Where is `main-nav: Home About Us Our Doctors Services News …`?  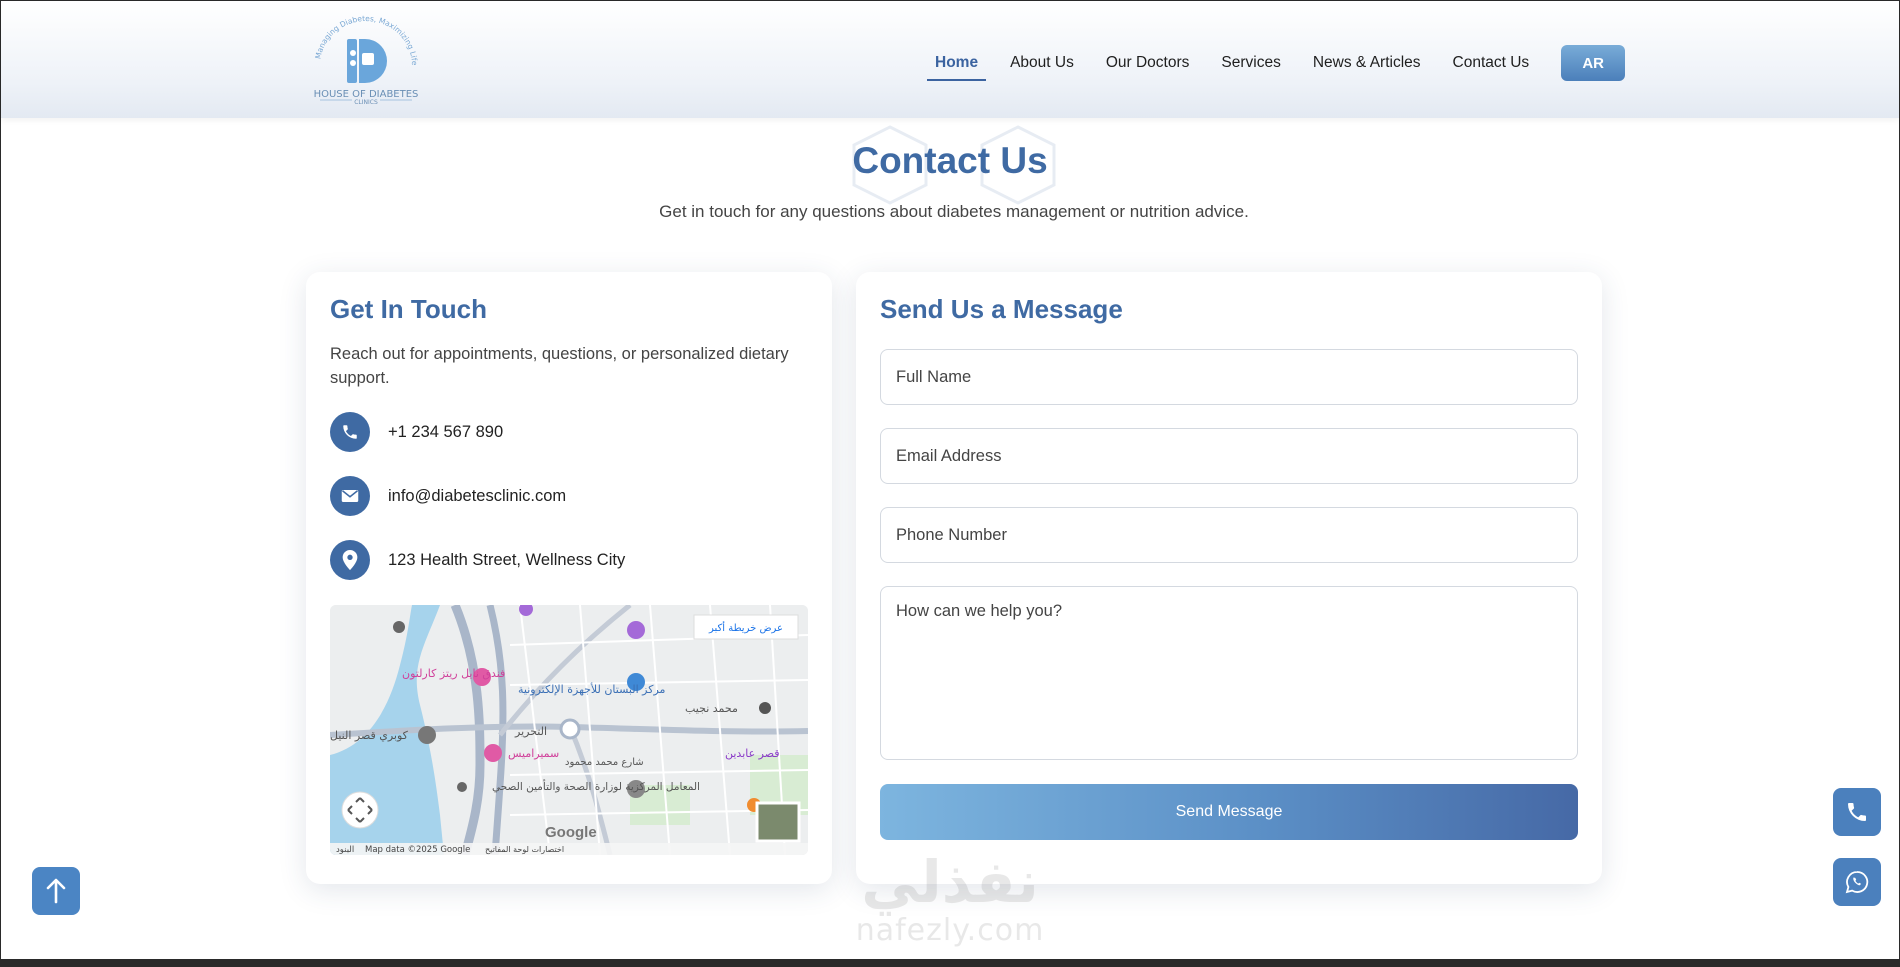
main-nav: Home About Us Our Doctors Services News … is located at coordinates (1276, 63).